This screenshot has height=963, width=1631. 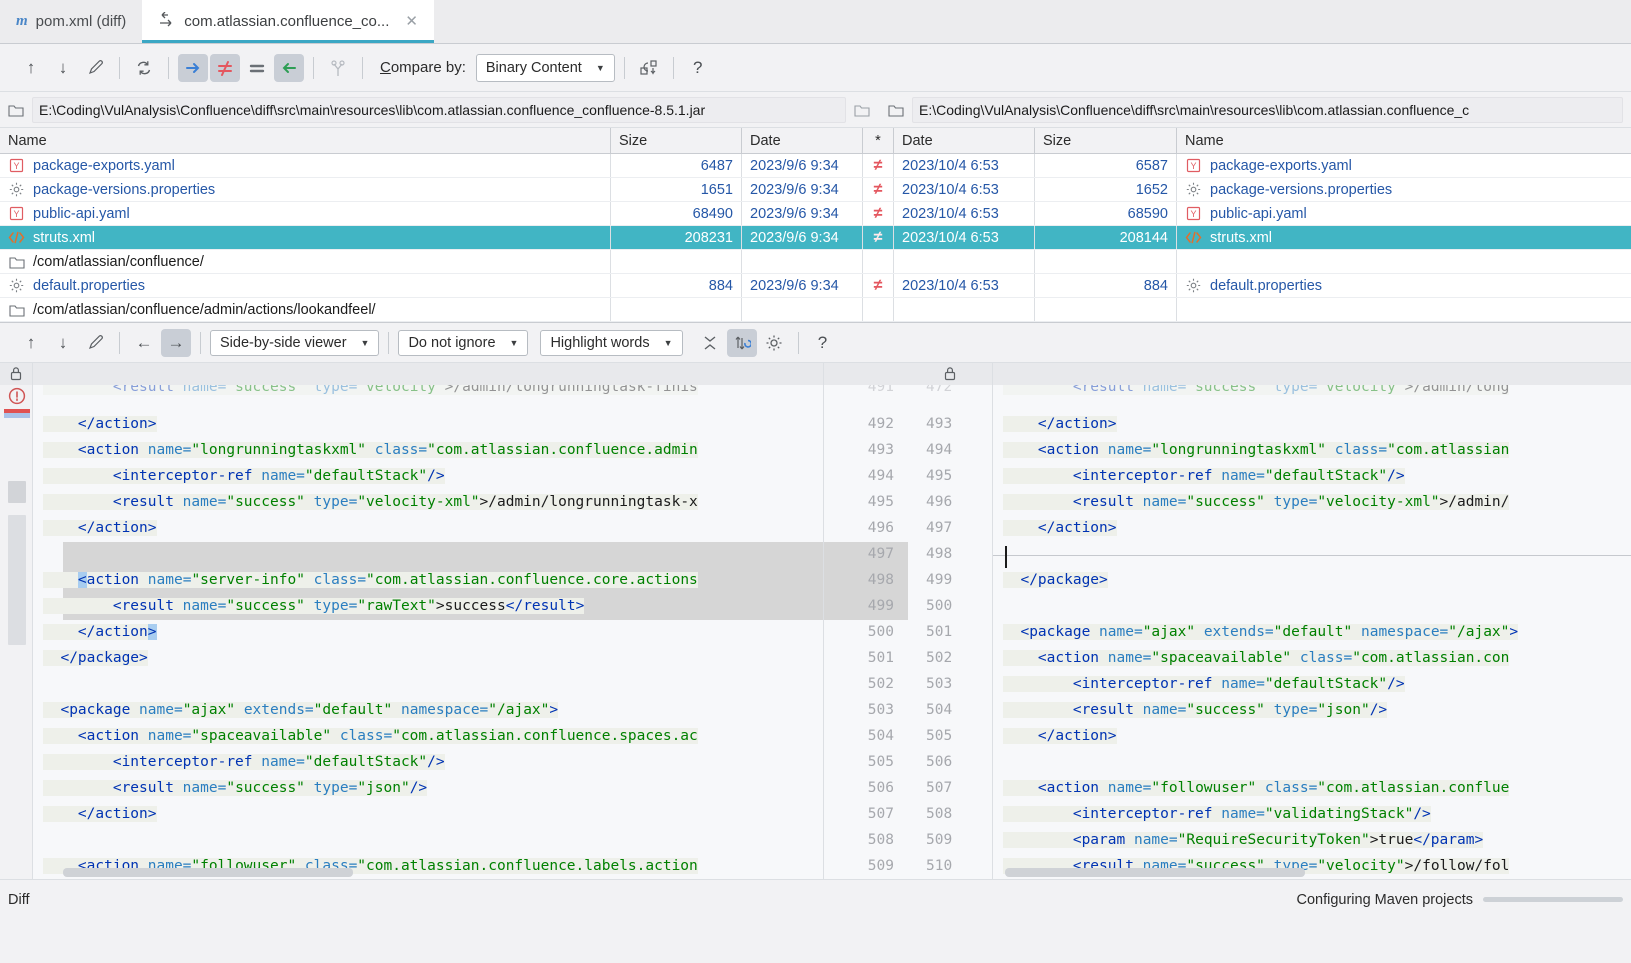 I want to click on error-stripe-scrollbar-thumb, so click(x=17, y=492).